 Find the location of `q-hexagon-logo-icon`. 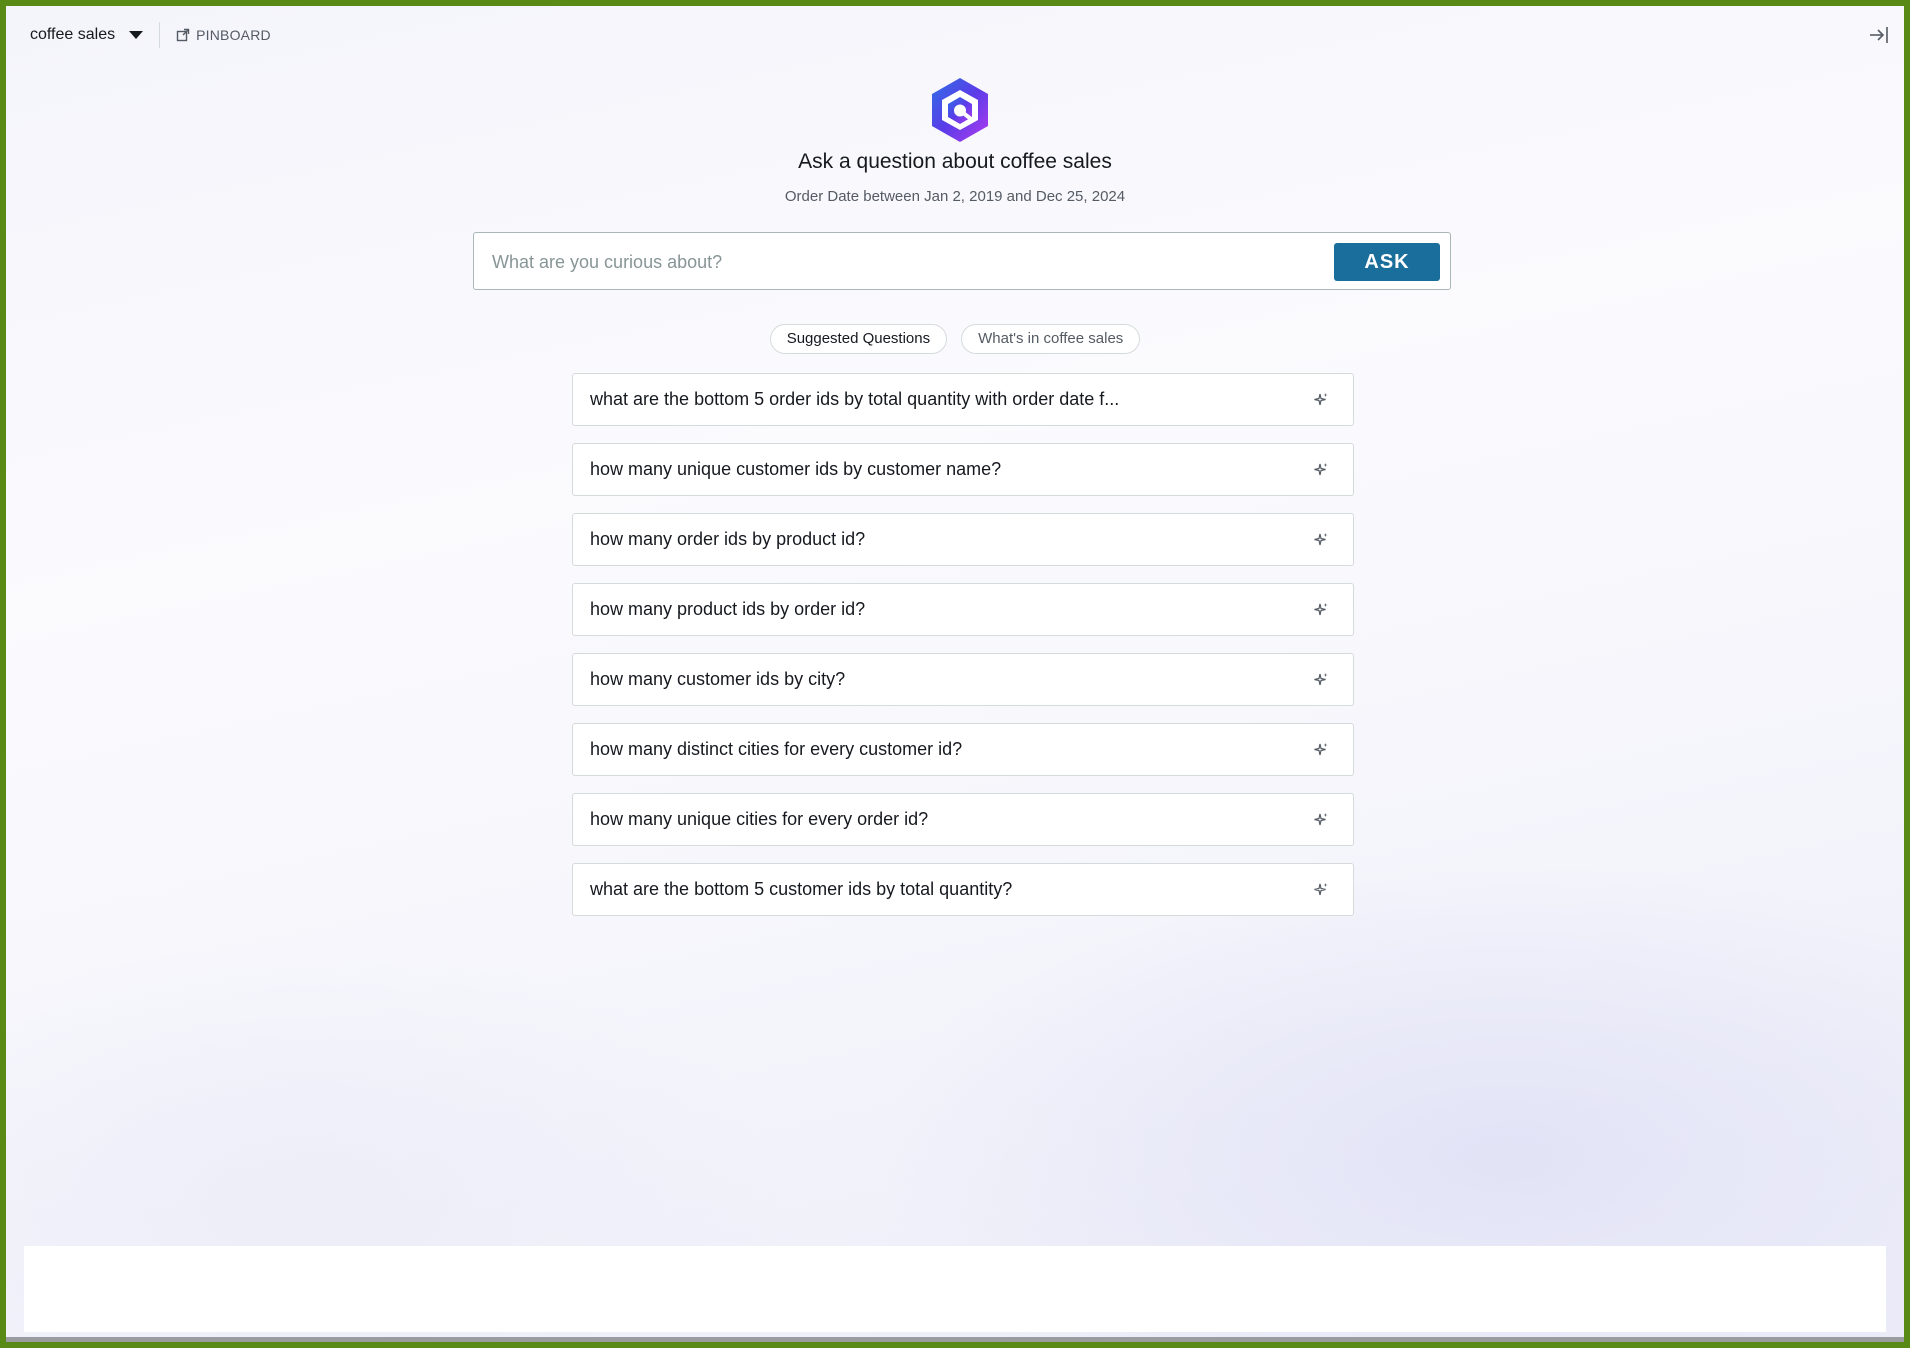

q-hexagon-logo-icon is located at coordinates (960, 110).